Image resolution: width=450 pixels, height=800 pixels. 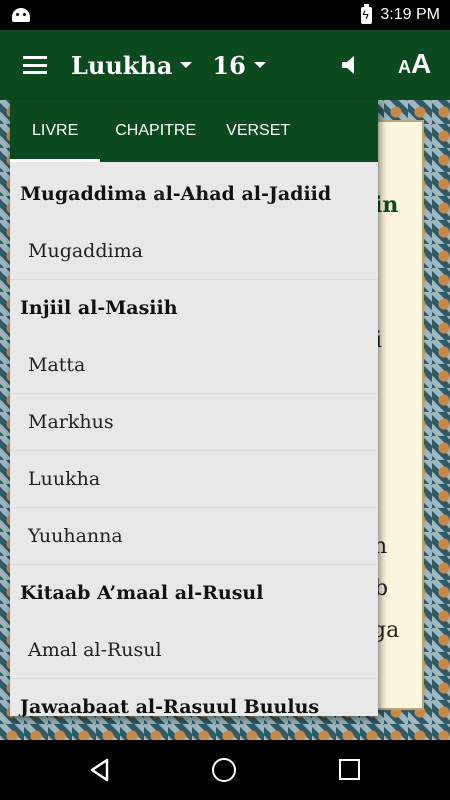 I want to click on tab-bar: LIVRE CHAPITRE VERSET, so click(x=194, y=131).